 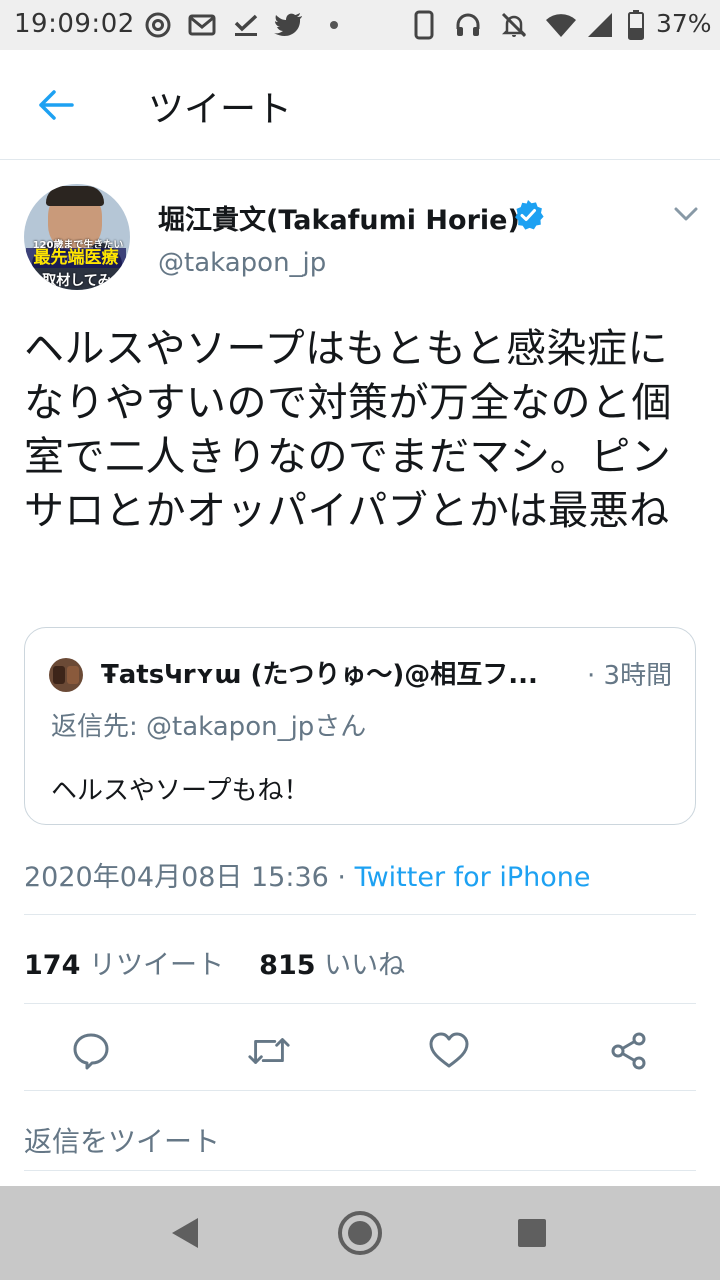 I want to click on retweet-button, so click(x=269, y=1051).